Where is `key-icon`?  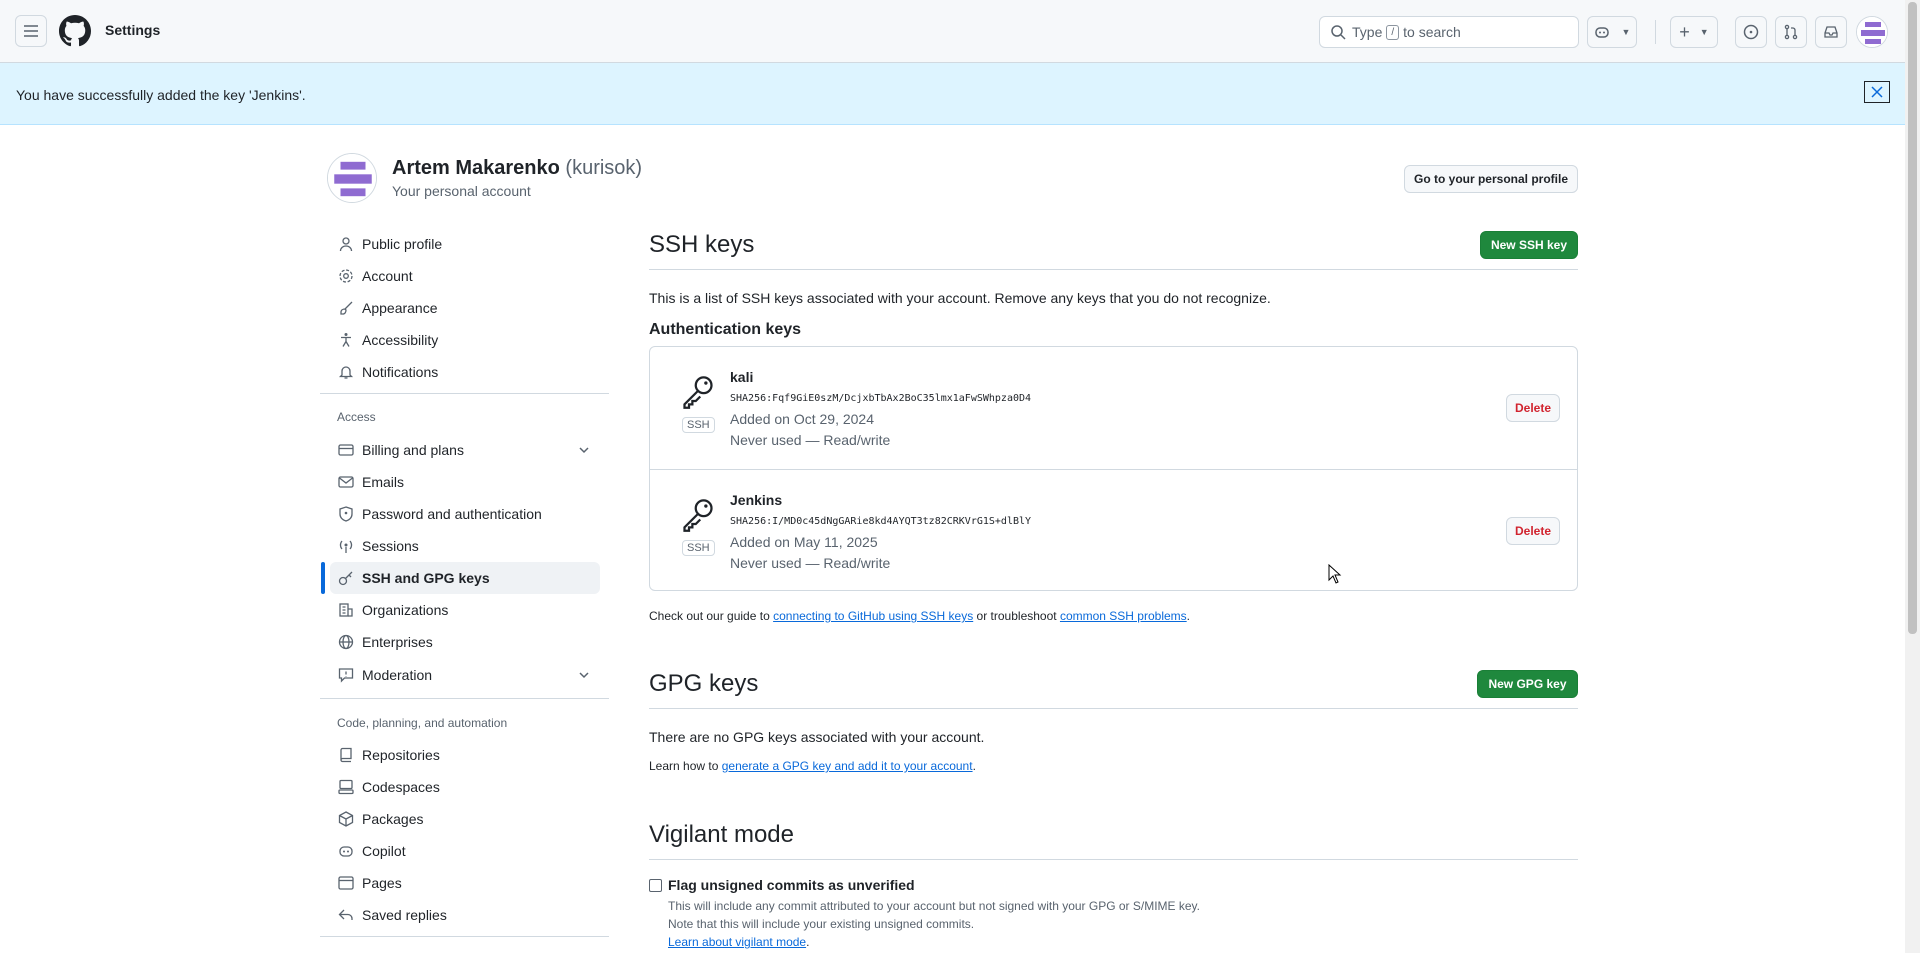 key-icon is located at coordinates (698, 515).